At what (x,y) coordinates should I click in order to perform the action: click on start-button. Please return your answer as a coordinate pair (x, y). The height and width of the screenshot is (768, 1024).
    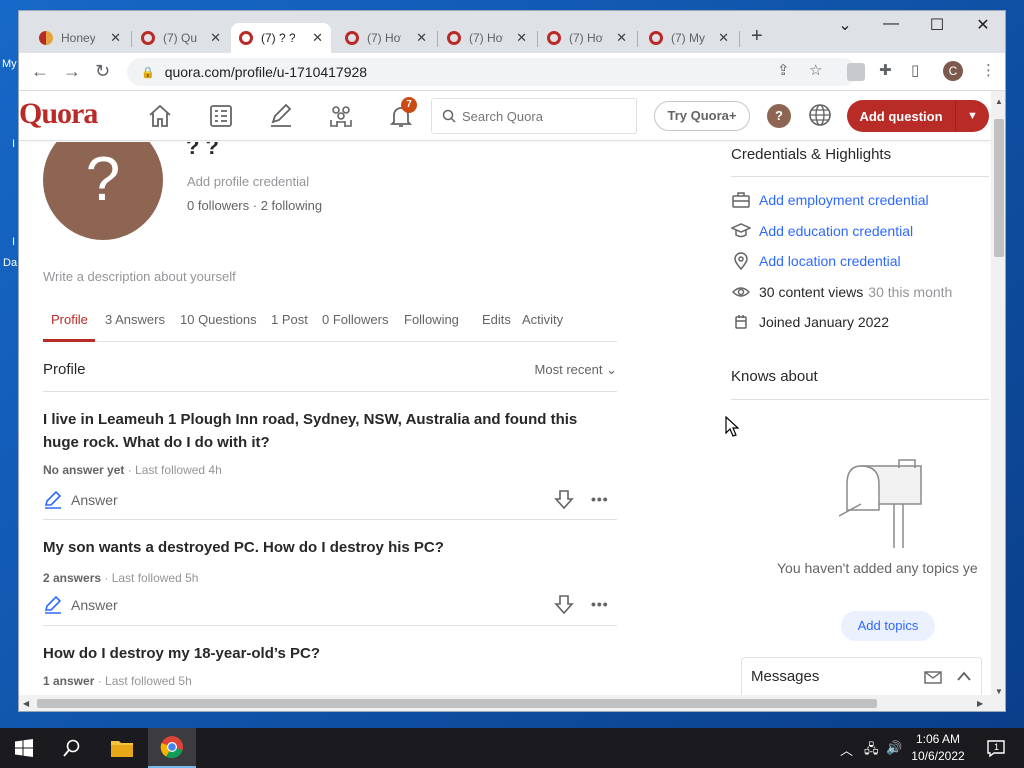
    Looking at the image, I should click on (24, 748).